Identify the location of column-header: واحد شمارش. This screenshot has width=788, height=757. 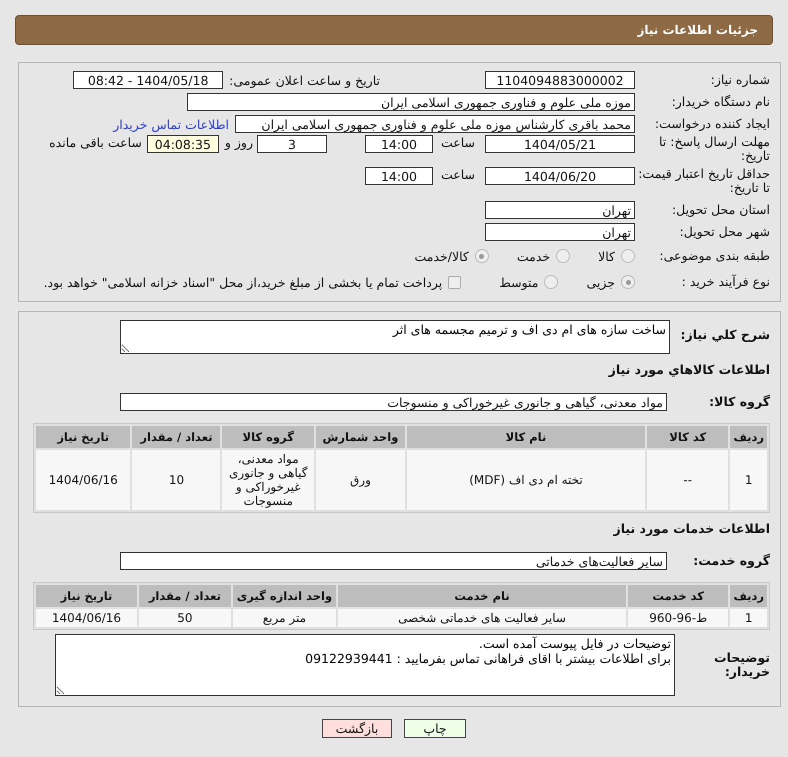
(360, 437).